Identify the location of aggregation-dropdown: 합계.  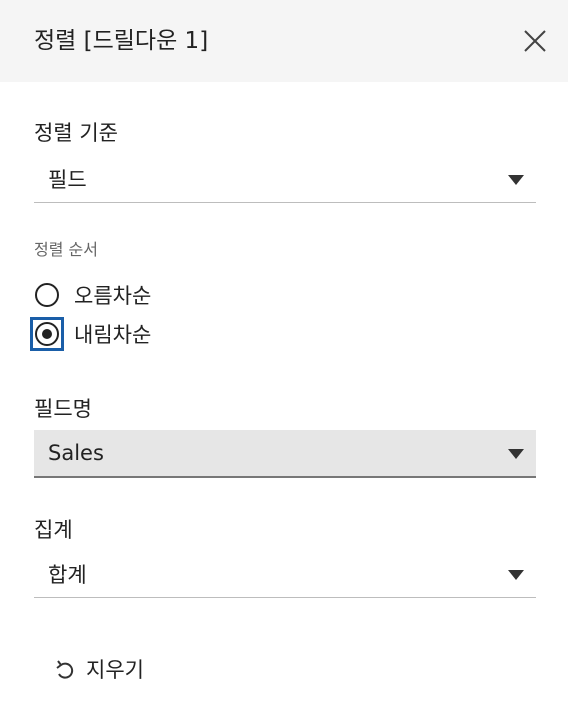
(285, 575).